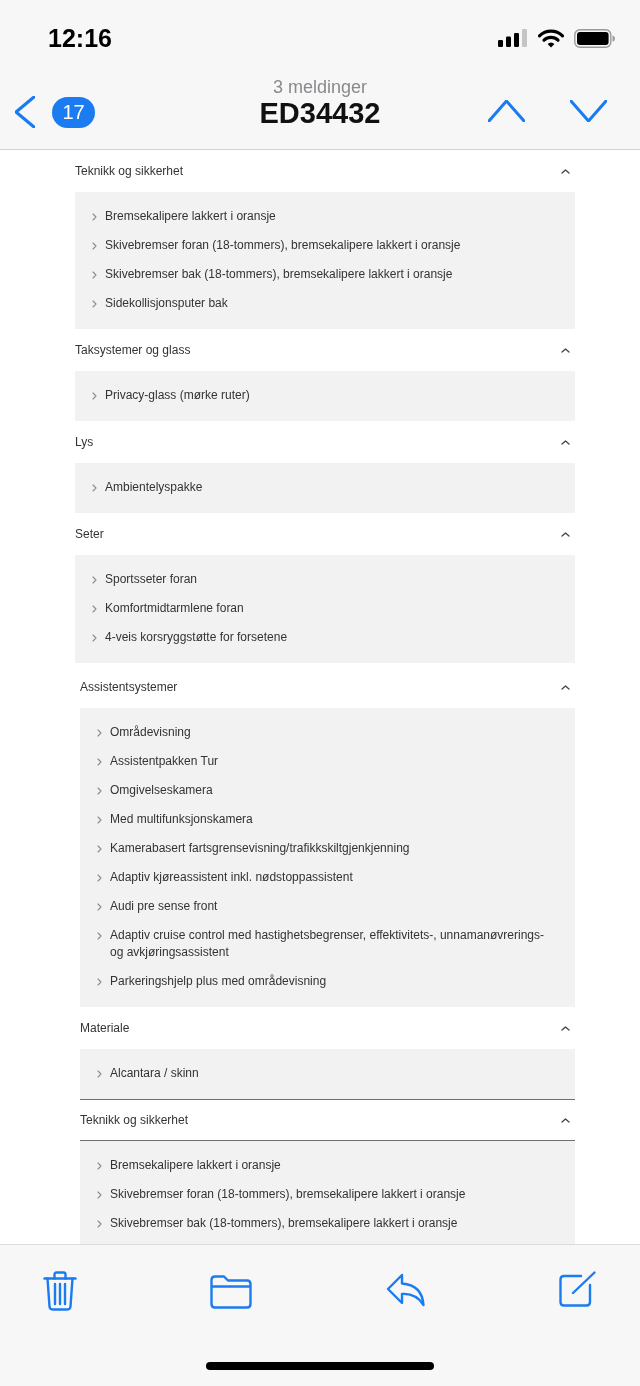 This screenshot has height=1386, width=640. What do you see at coordinates (320, 87) in the screenshot?
I see `thread-subtitle: 3 meldinger` at bounding box center [320, 87].